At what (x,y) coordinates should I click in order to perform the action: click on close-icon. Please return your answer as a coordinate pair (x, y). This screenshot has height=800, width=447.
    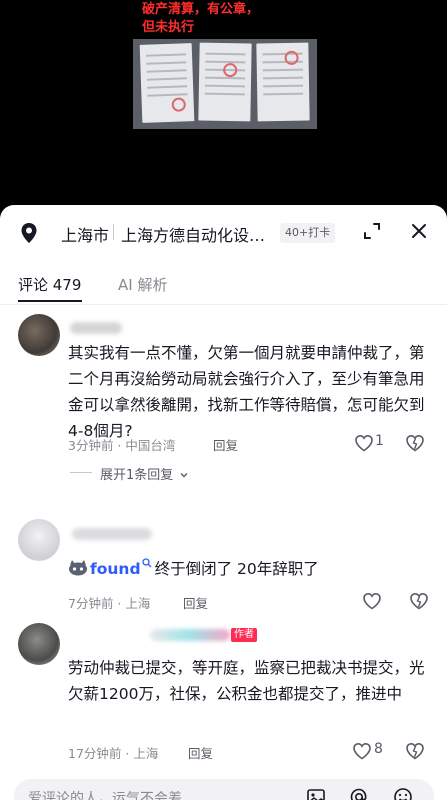
    Looking at the image, I should click on (419, 231).